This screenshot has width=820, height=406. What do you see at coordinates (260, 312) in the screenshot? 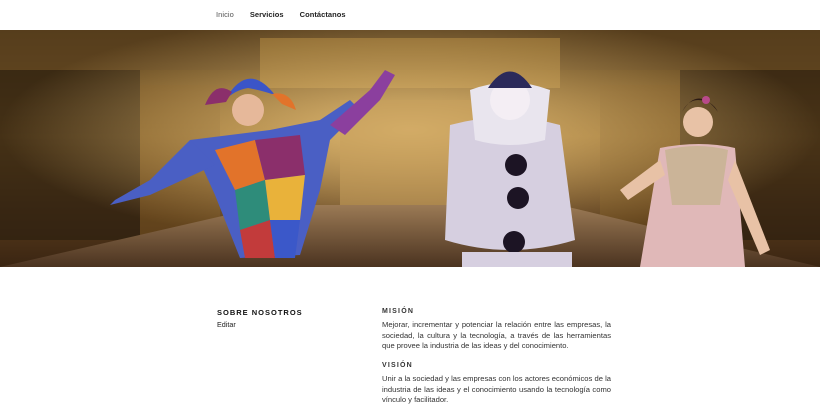
I see `section-title: SOBRE NOSOTROS` at bounding box center [260, 312].